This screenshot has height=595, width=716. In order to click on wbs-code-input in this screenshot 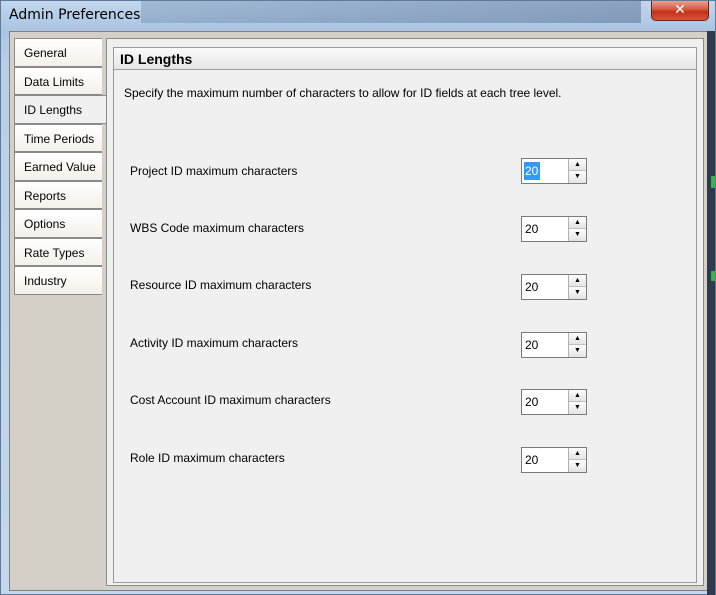, I will do `click(544, 229)`.